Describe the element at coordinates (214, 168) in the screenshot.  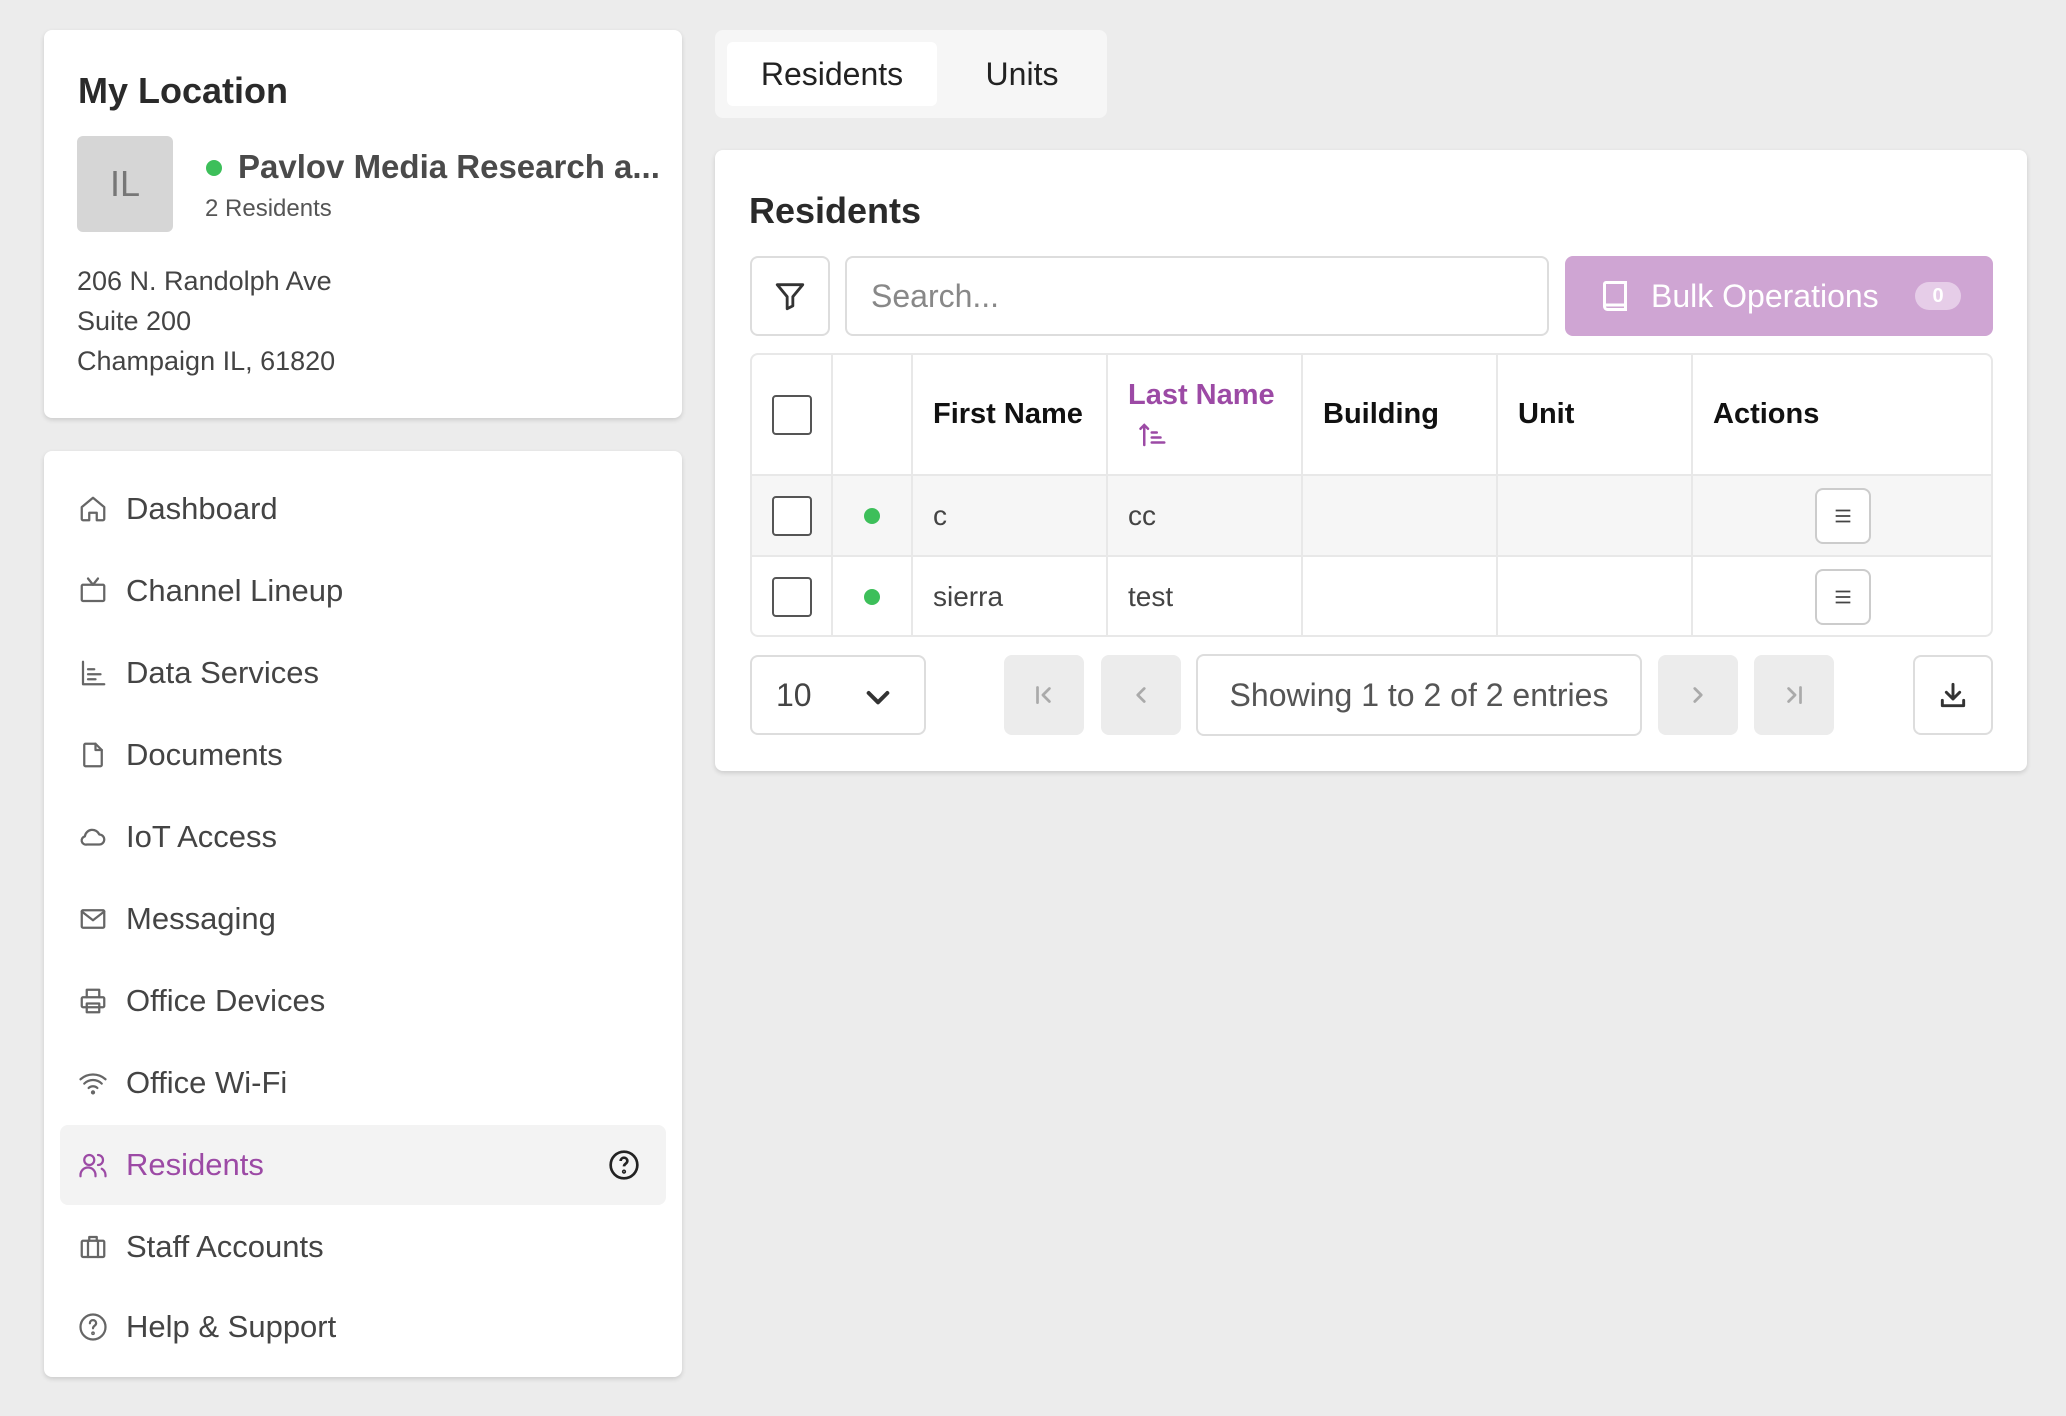
I see `location-status-dot` at that location.